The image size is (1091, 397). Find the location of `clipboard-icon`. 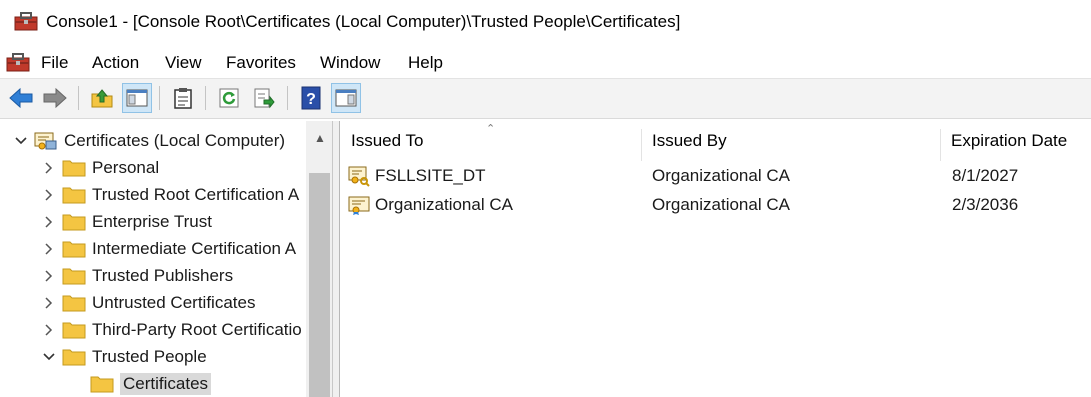

clipboard-icon is located at coordinates (183, 98).